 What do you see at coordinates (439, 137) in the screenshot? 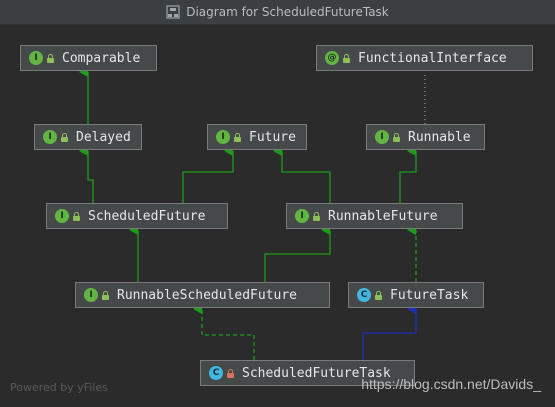
I see `node-label: Runnable` at bounding box center [439, 137].